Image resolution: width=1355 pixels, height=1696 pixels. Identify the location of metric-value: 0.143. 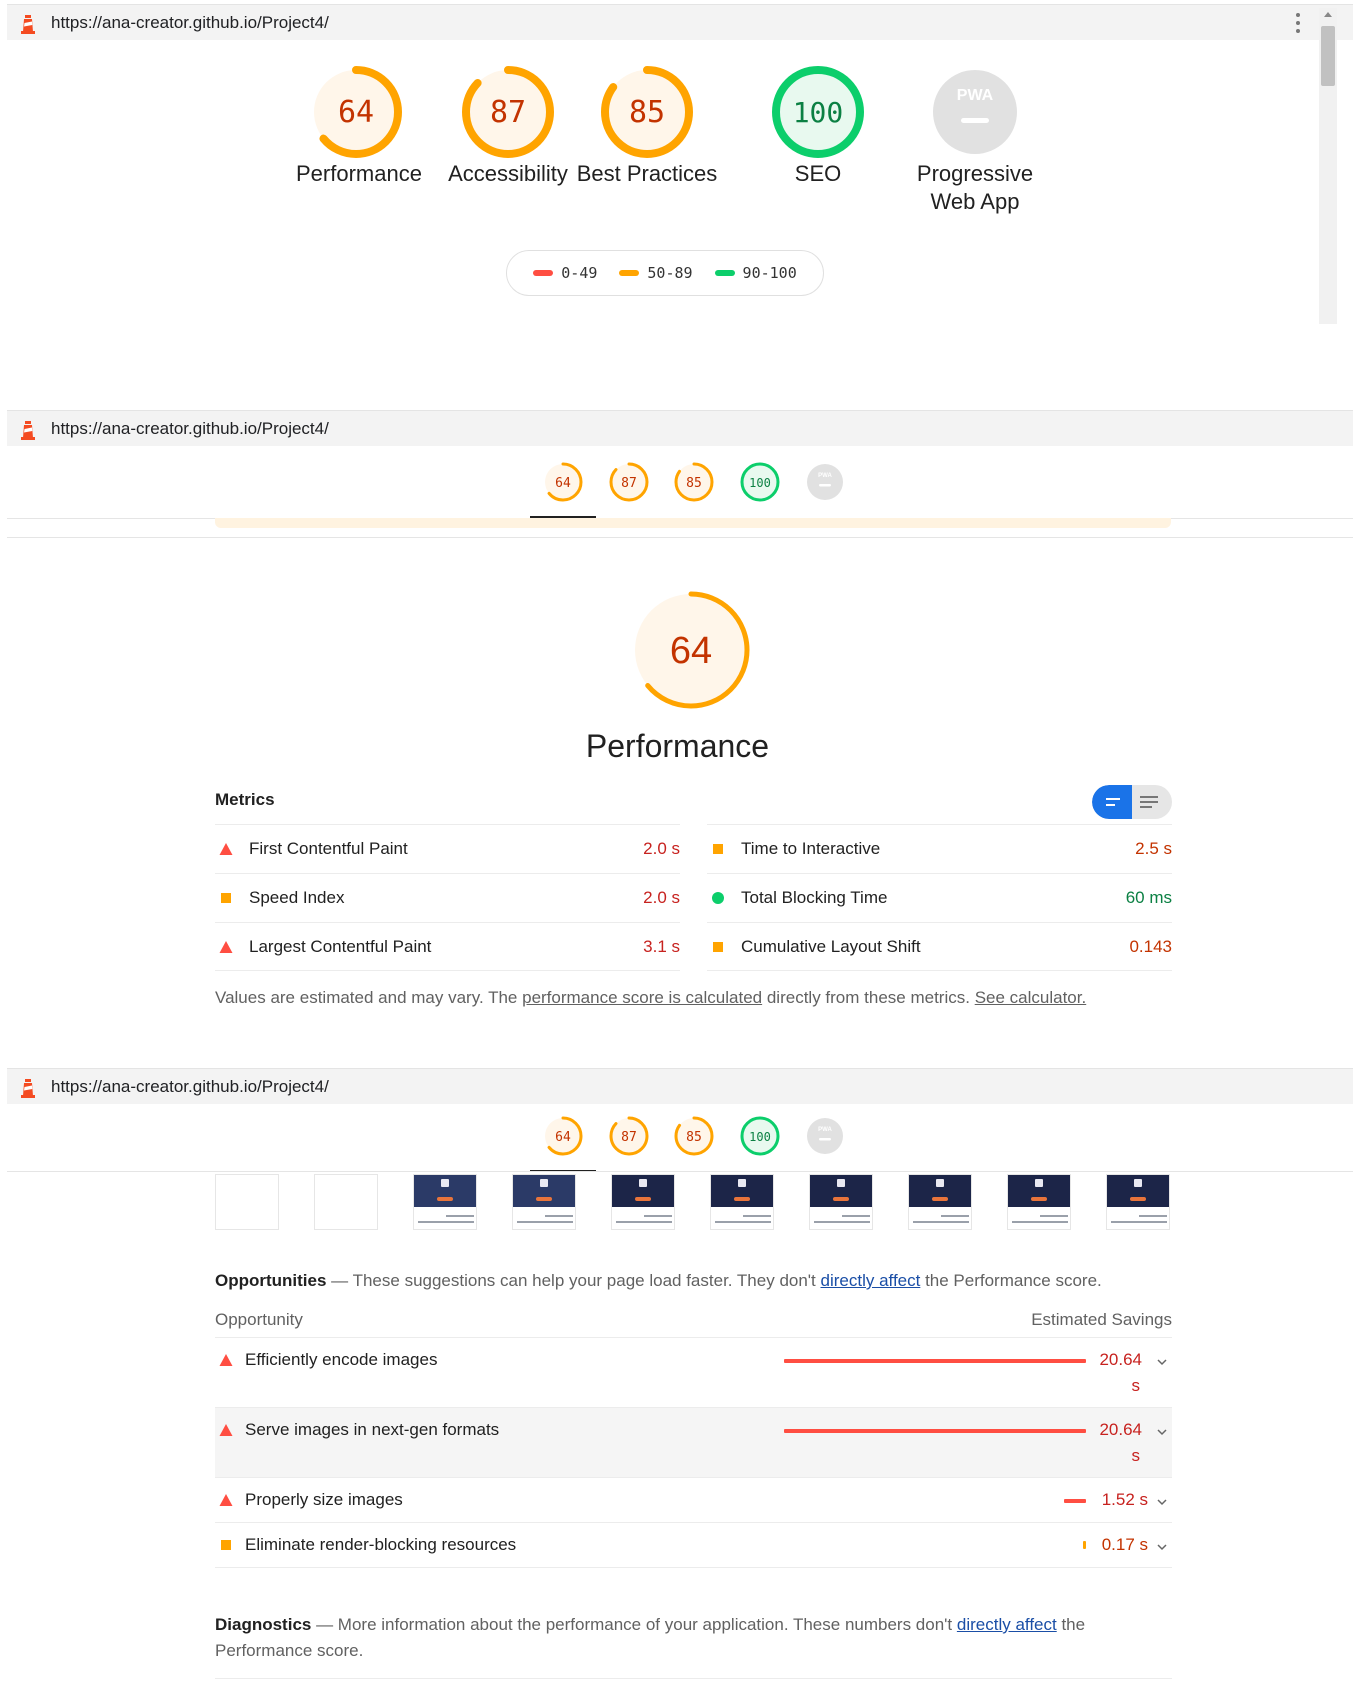
(1150, 946).